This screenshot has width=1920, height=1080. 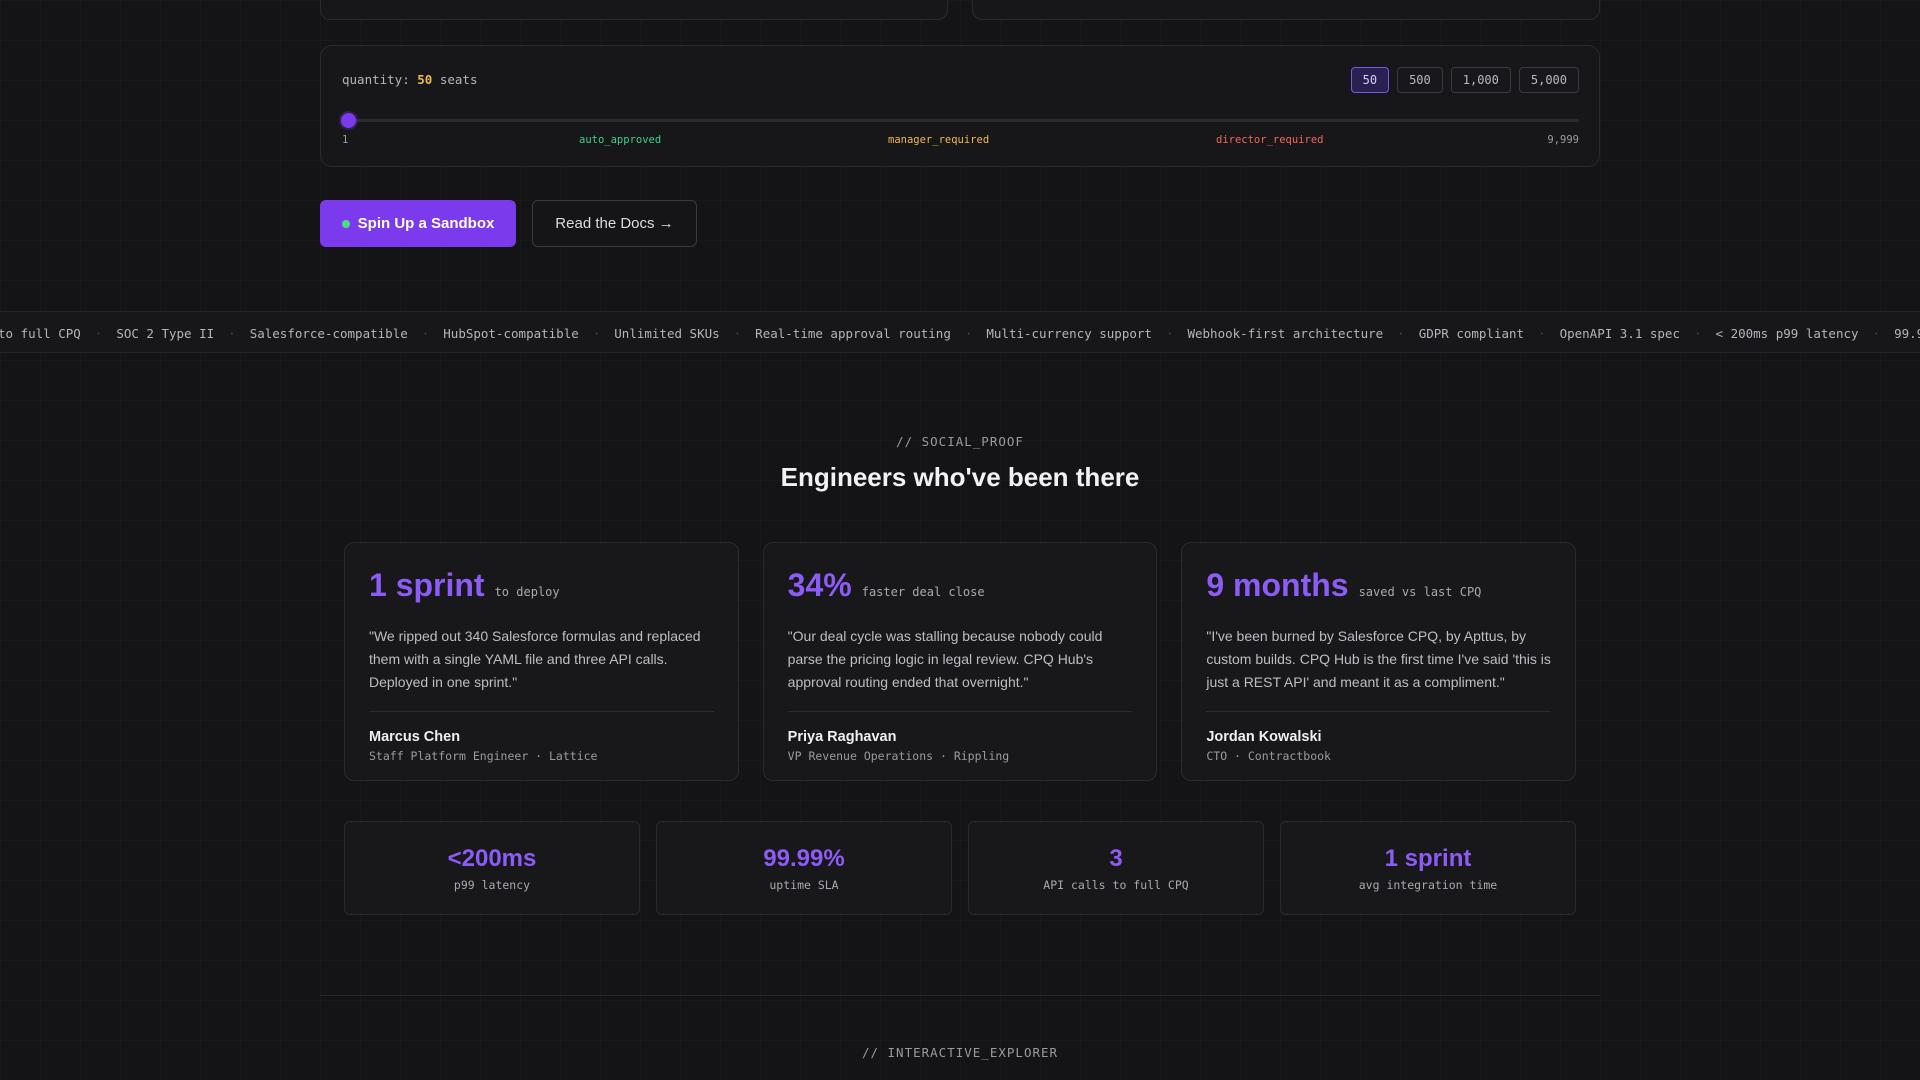 What do you see at coordinates (1563, 140) in the screenshot?
I see `slider-max-label: 9,999` at bounding box center [1563, 140].